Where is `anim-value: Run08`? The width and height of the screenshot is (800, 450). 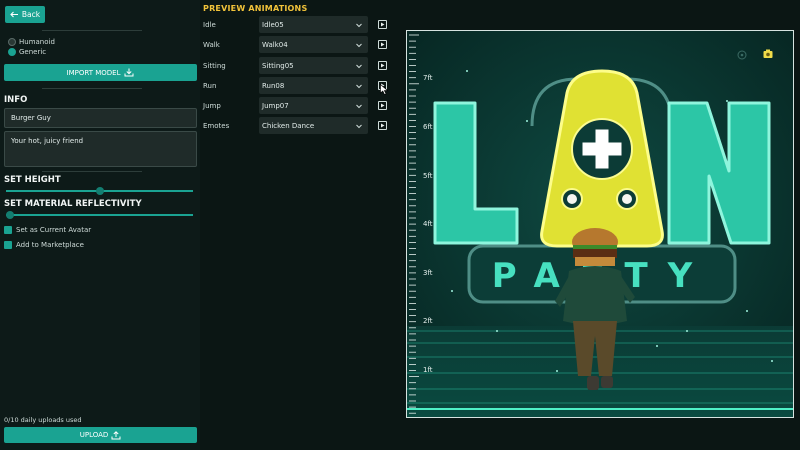
anim-value: Run08 is located at coordinates (273, 85).